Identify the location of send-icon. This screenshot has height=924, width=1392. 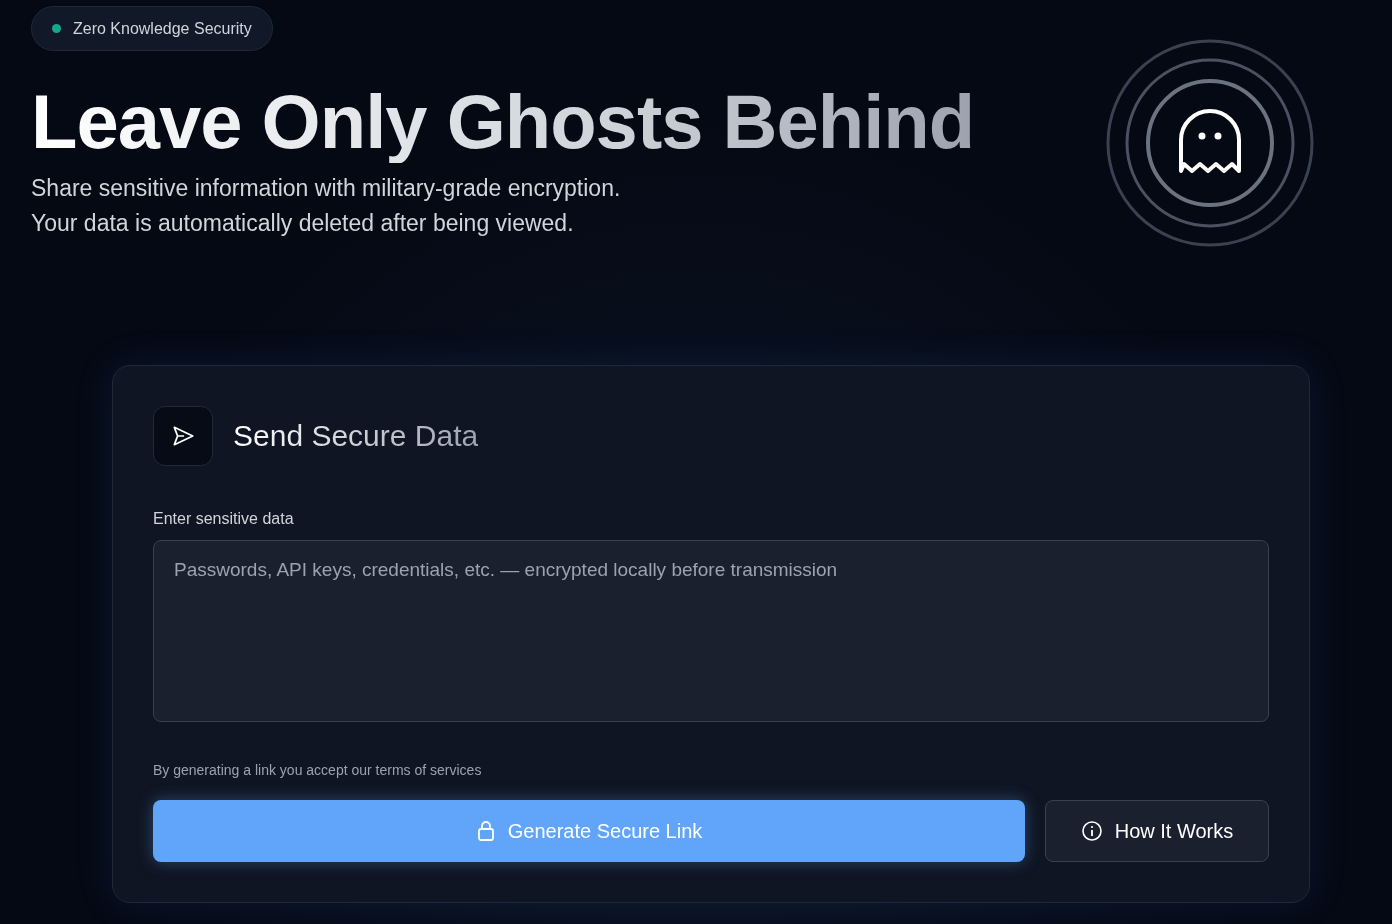
(183, 436).